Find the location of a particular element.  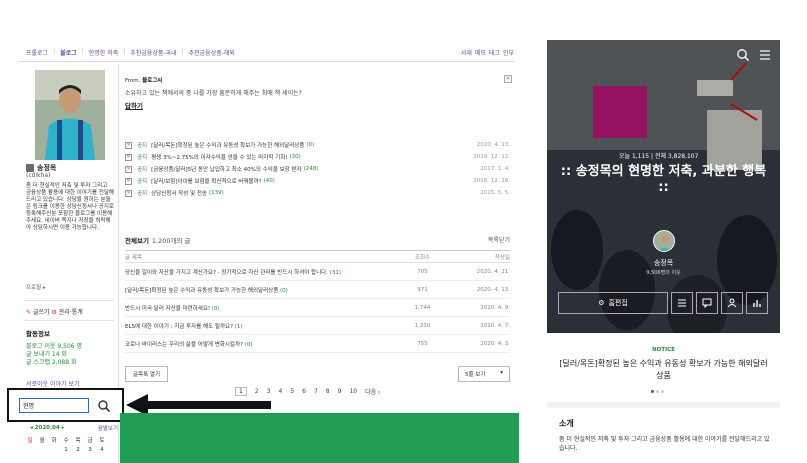

sidebar-divider is located at coordinates (69, 320).